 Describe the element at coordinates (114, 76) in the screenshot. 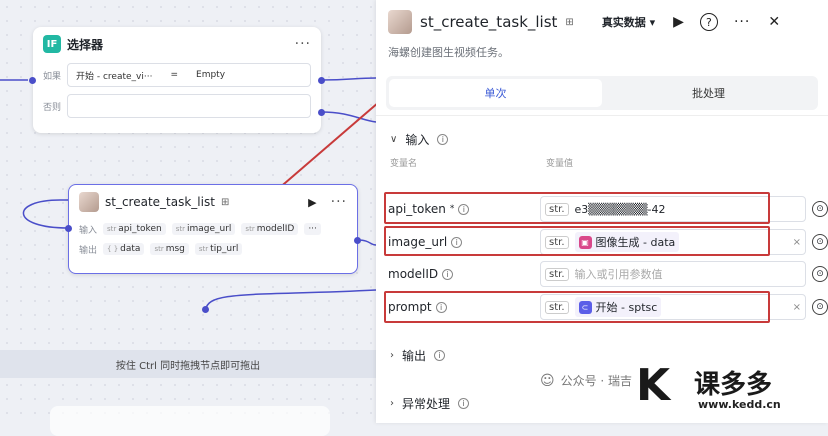

I see `condition-left: 开始 - create_vi···` at that location.